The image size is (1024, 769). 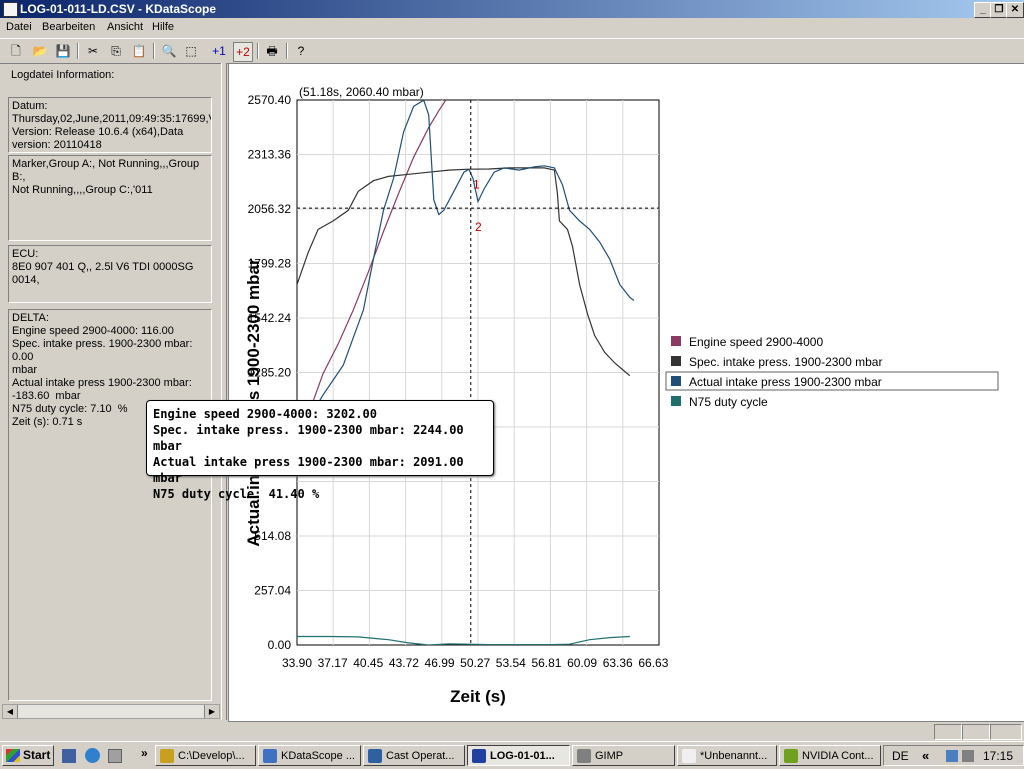 What do you see at coordinates (163, 27) in the screenshot?
I see `menu-hilfe: Hilfe` at bounding box center [163, 27].